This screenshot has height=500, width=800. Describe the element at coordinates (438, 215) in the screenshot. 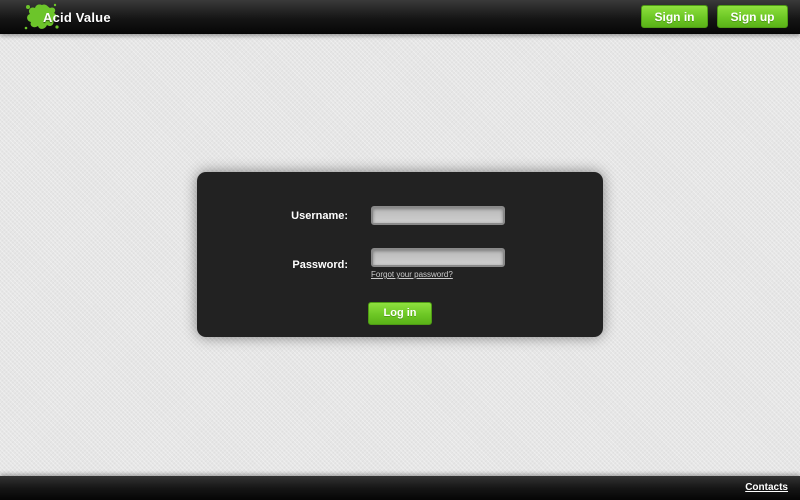

I see `username-input` at that location.